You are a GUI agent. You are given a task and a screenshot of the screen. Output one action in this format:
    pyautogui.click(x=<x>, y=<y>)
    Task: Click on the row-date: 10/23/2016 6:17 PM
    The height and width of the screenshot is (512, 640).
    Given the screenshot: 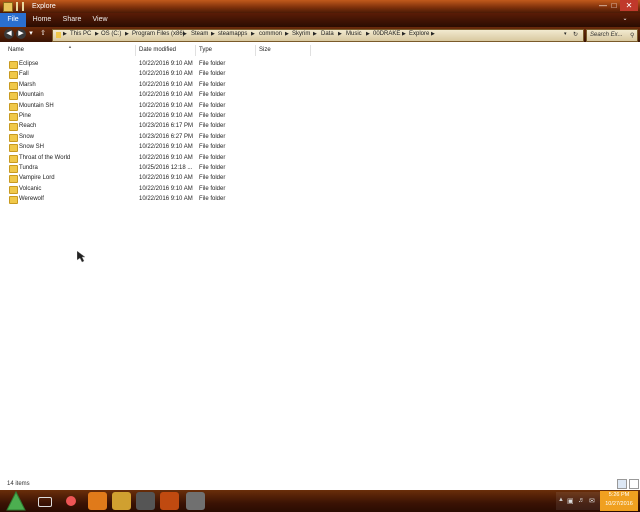 What is the action you would take?
    pyautogui.click(x=166, y=126)
    